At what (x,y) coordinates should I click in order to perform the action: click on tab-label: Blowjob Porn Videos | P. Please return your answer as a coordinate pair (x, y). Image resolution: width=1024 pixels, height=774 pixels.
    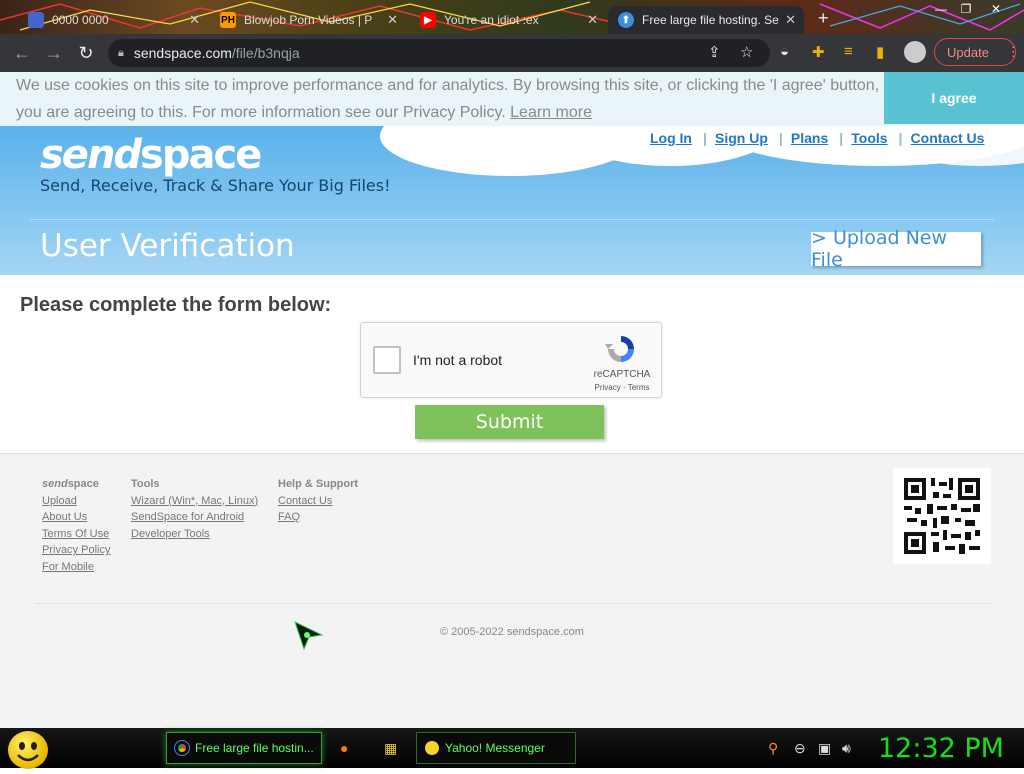
    Looking at the image, I should click on (308, 20).